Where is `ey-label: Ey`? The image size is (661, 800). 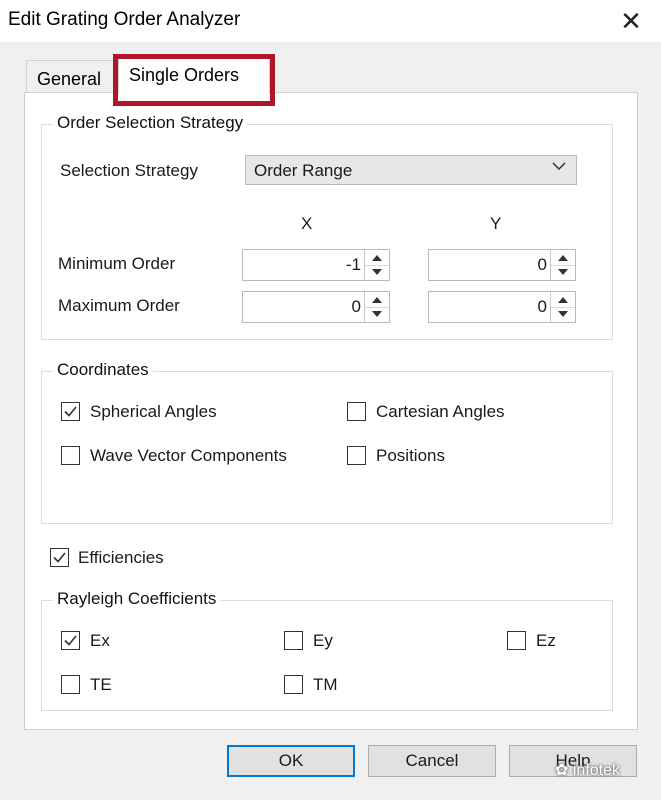
ey-label: Ey is located at coordinates (323, 641).